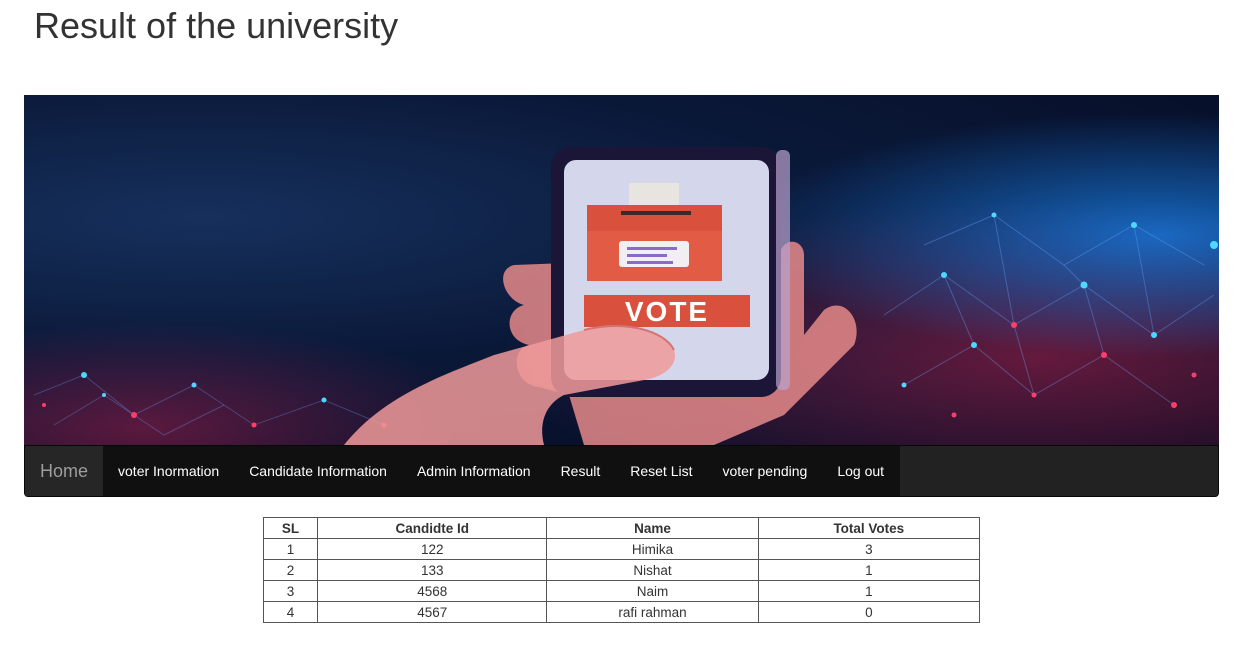 The height and width of the screenshot is (649, 1236). Describe the element at coordinates (432, 528) in the screenshot. I see `header-candidate-id: Candidte Id` at that location.